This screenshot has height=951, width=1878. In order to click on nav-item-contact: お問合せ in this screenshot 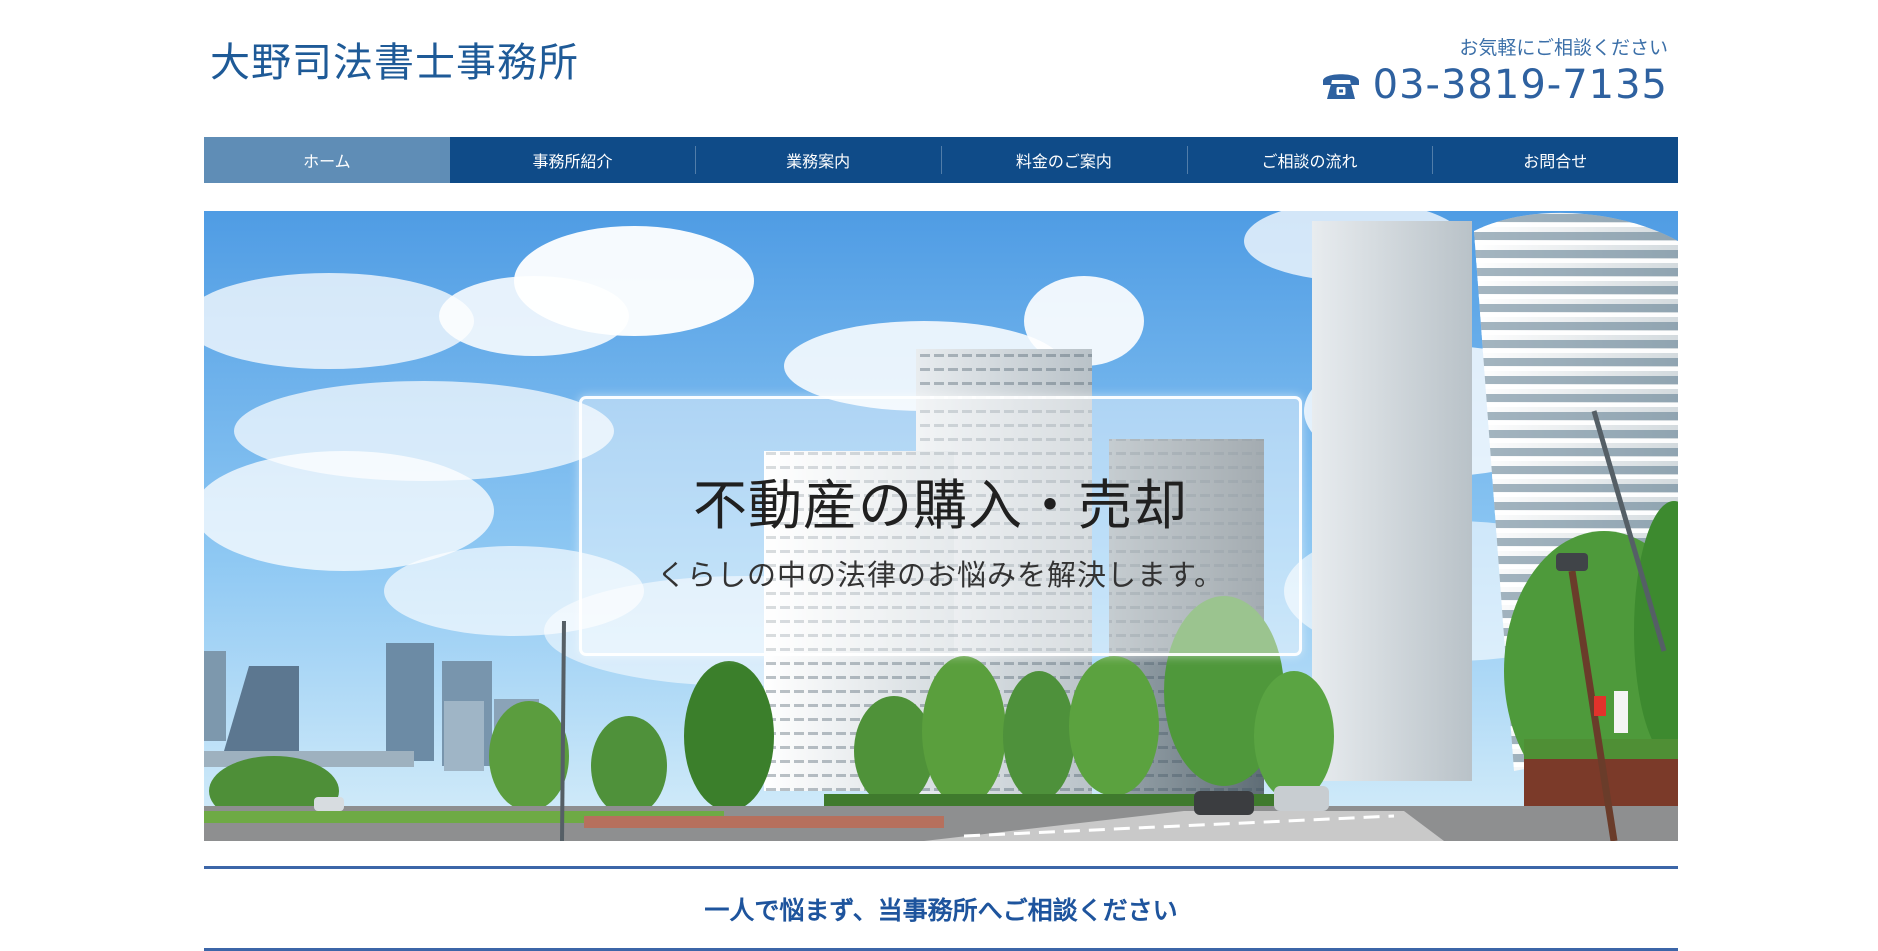, I will do `click(1555, 160)`.